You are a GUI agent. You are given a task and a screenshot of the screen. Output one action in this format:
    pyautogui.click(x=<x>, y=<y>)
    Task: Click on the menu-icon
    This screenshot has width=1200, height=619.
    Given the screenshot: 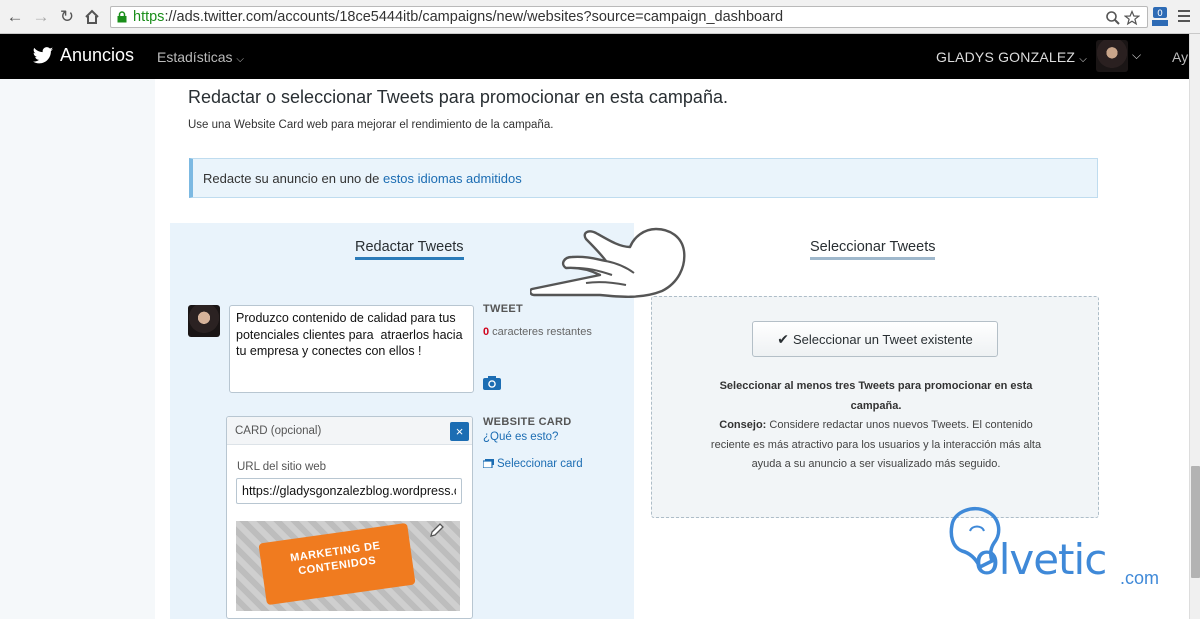 What is the action you would take?
    pyautogui.click(x=1184, y=16)
    